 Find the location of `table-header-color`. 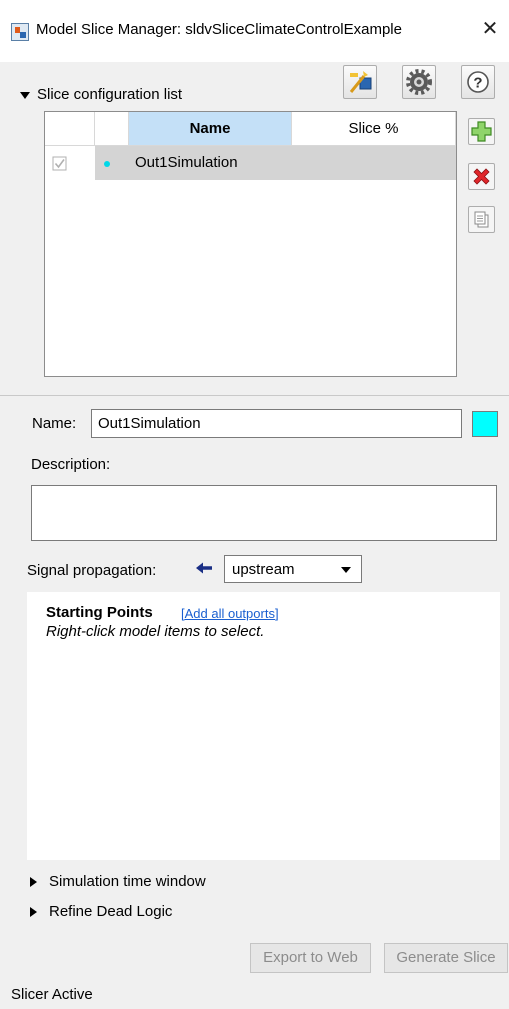

table-header-color is located at coordinates (112, 129).